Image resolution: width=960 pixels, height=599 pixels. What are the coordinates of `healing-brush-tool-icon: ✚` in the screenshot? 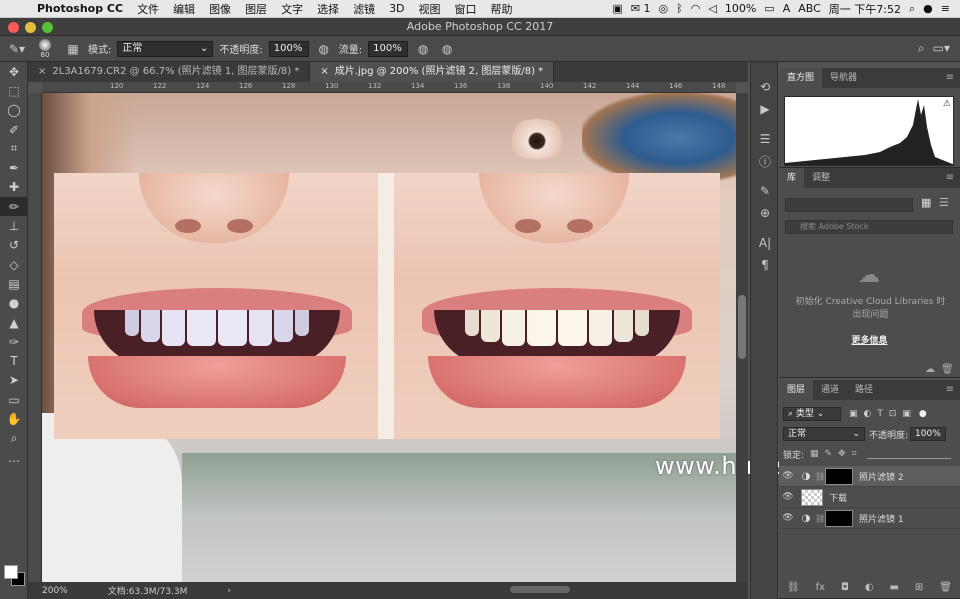 It's located at (14, 187).